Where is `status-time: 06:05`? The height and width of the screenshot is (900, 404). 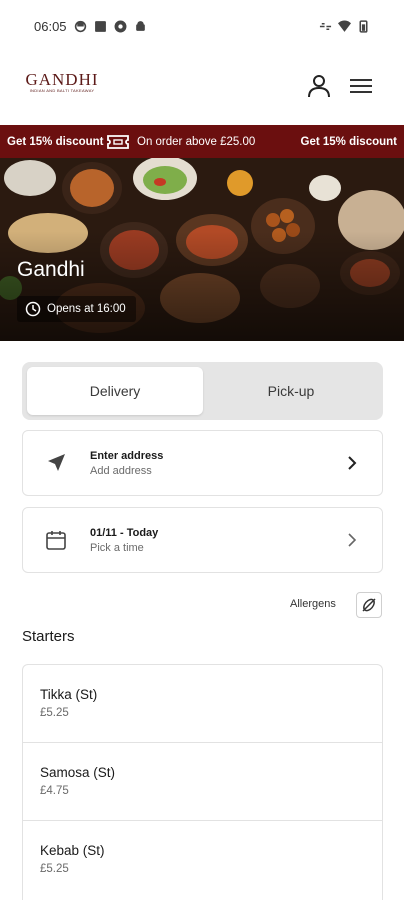
status-time: 06:05 is located at coordinates (50, 26).